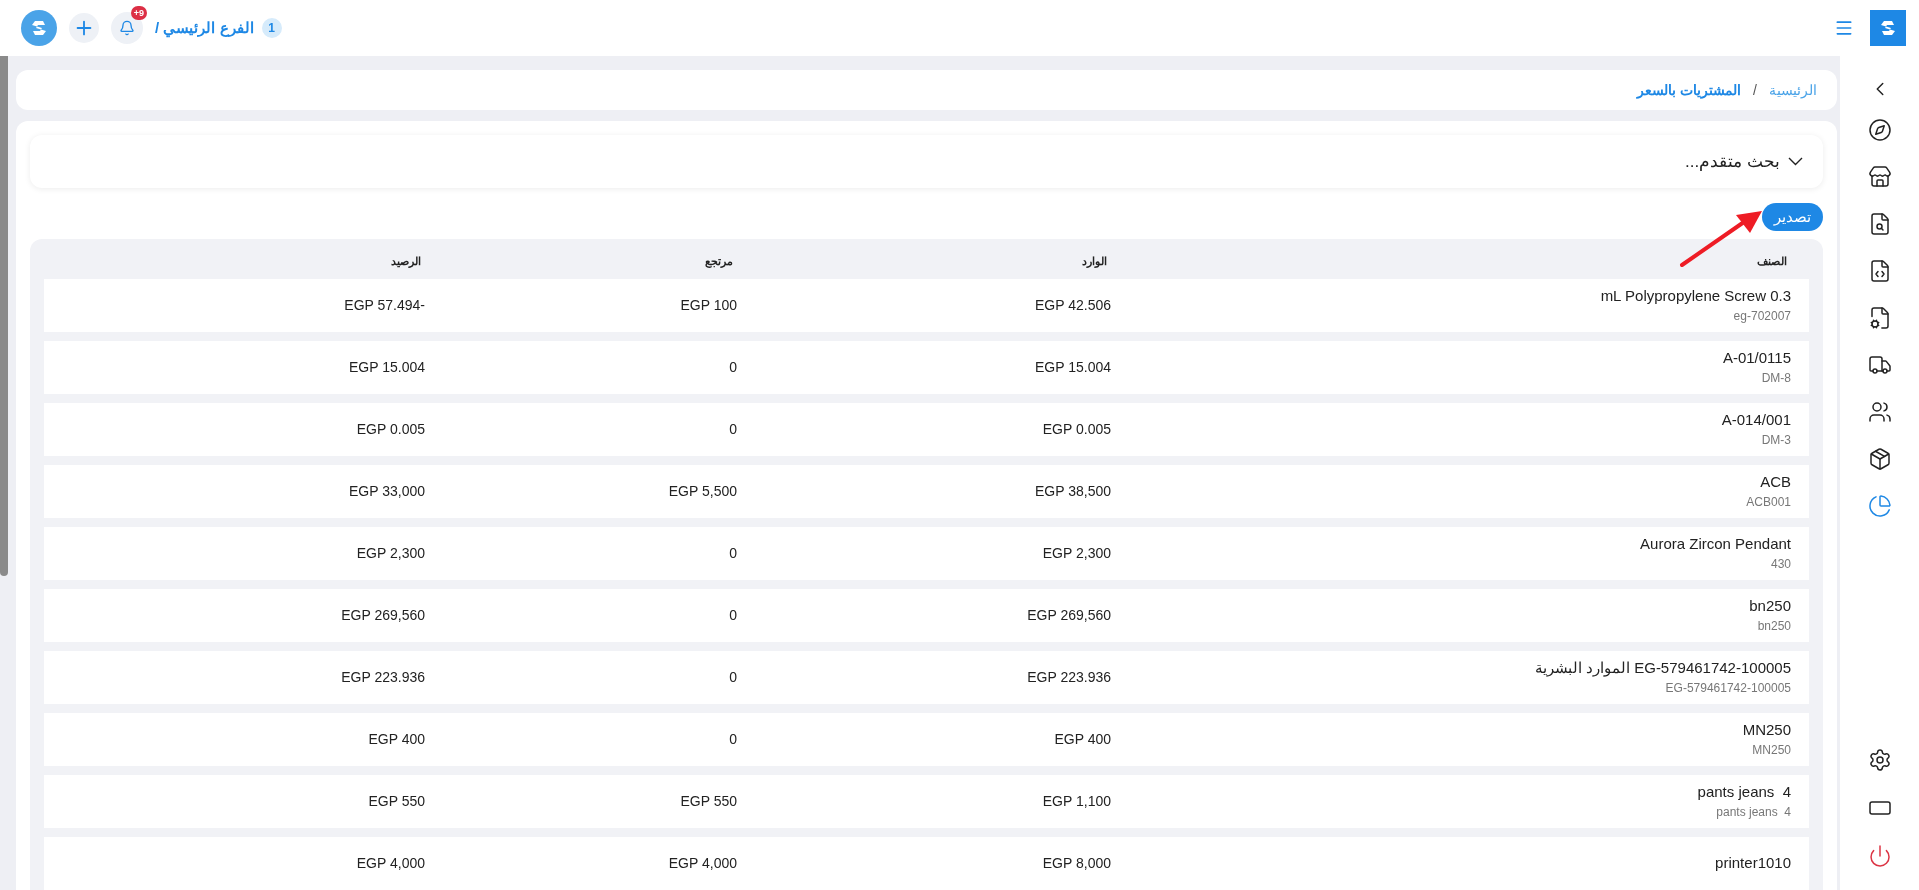  What do you see at coordinates (702, 491) in the screenshot?
I see `table-cell-text: EGP 5,500` at bounding box center [702, 491].